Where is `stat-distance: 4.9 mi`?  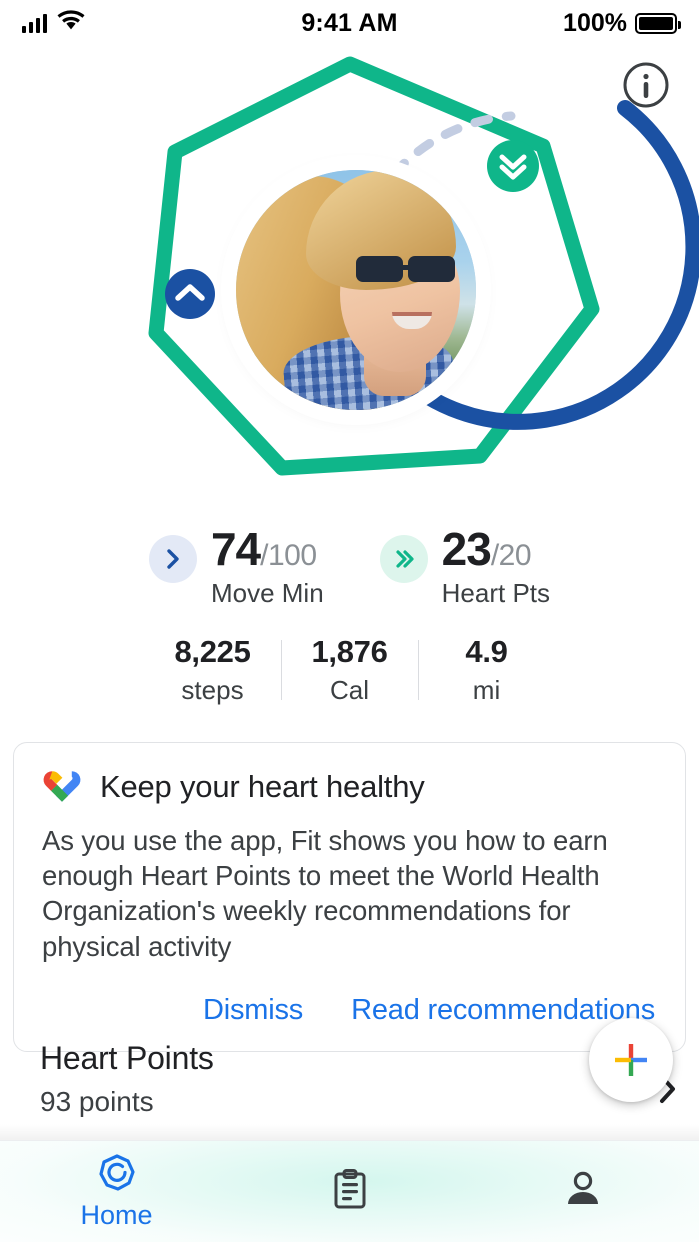 stat-distance: 4.9 mi is located at coordinates (487, 670).